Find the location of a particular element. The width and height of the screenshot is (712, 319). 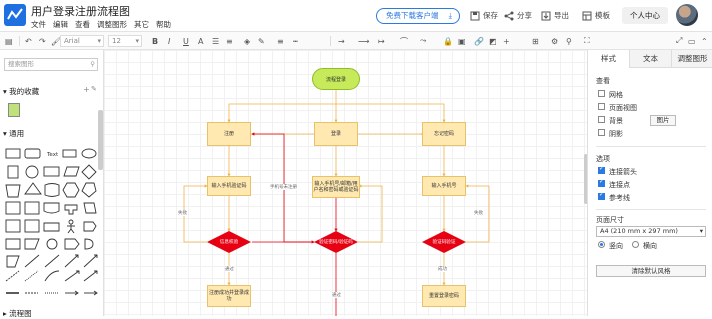

fullscreen-icon: ⛶ is located at coordinates (587, 41).